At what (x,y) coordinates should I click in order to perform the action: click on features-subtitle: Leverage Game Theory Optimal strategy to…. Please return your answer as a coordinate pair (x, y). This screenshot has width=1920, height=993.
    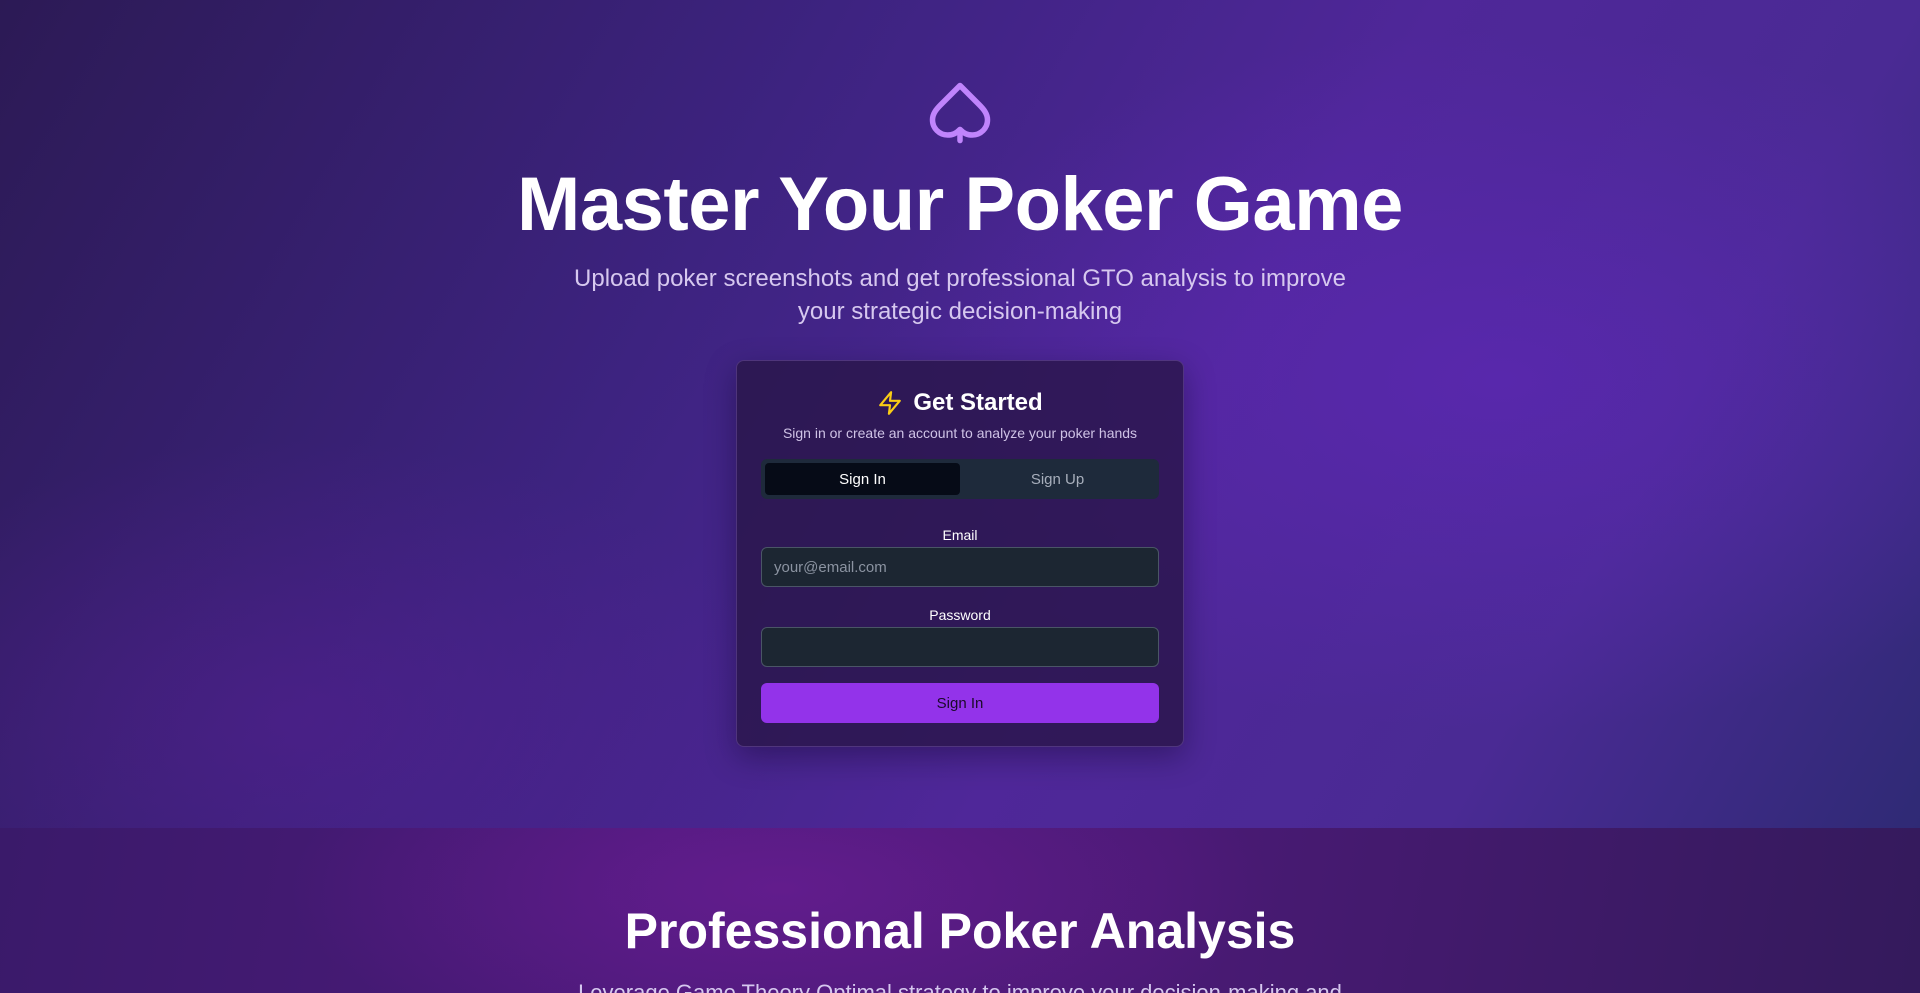
    Looking at the image, I should click on (960, 986).